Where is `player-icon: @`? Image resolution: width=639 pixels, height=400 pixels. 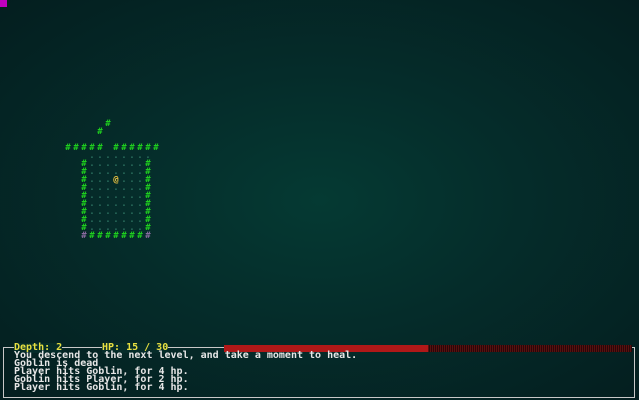
player-icon: @ is located at coordinates (116, 180).